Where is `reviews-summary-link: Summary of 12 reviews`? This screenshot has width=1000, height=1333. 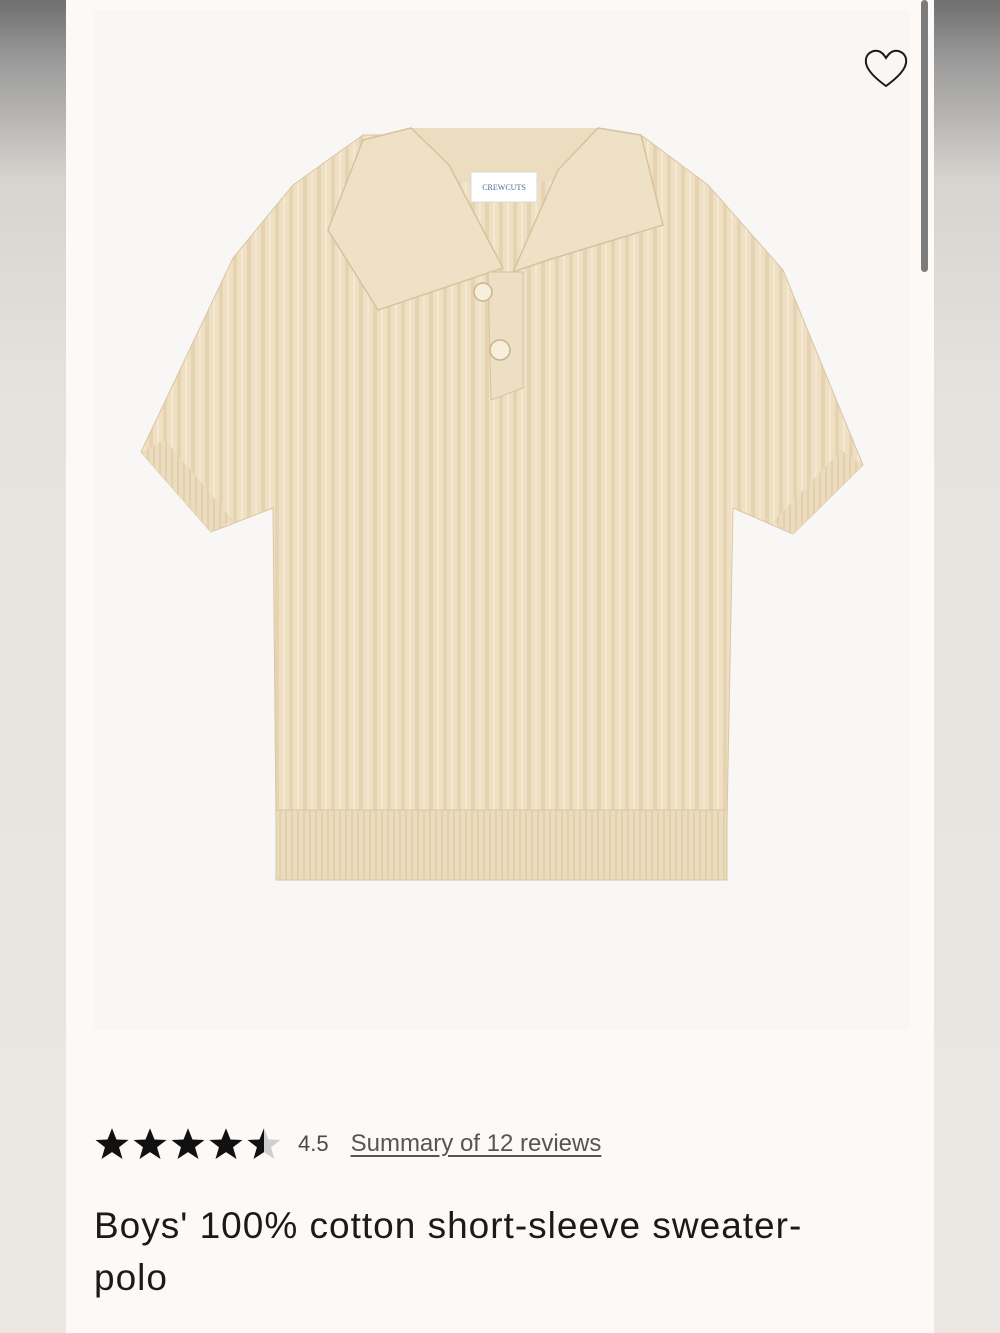
reviews-summary-link: Summary of 12 reviews is located at coordinates (476, 1144).